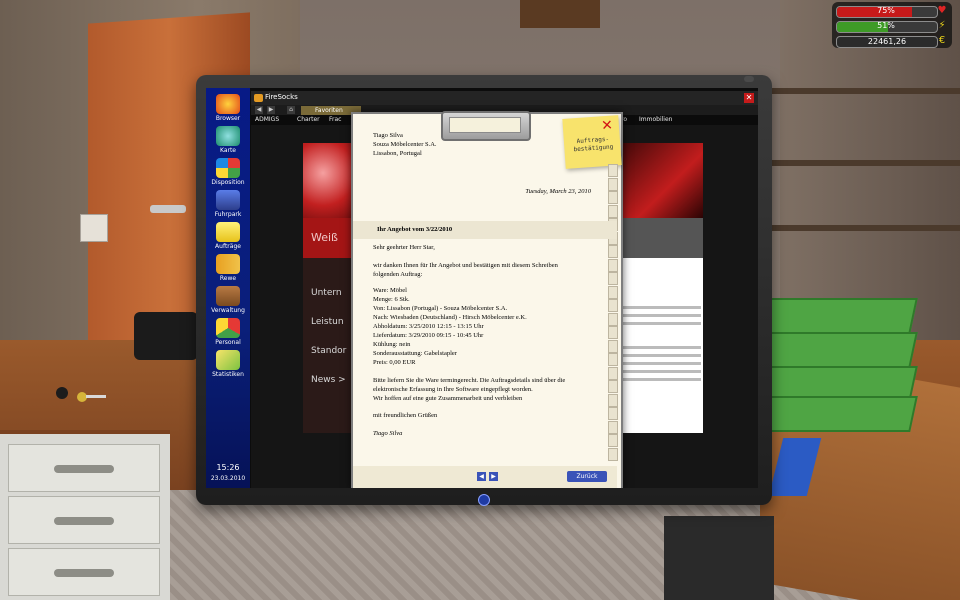  I want to click on clipboard-clip, so click(486, 126).